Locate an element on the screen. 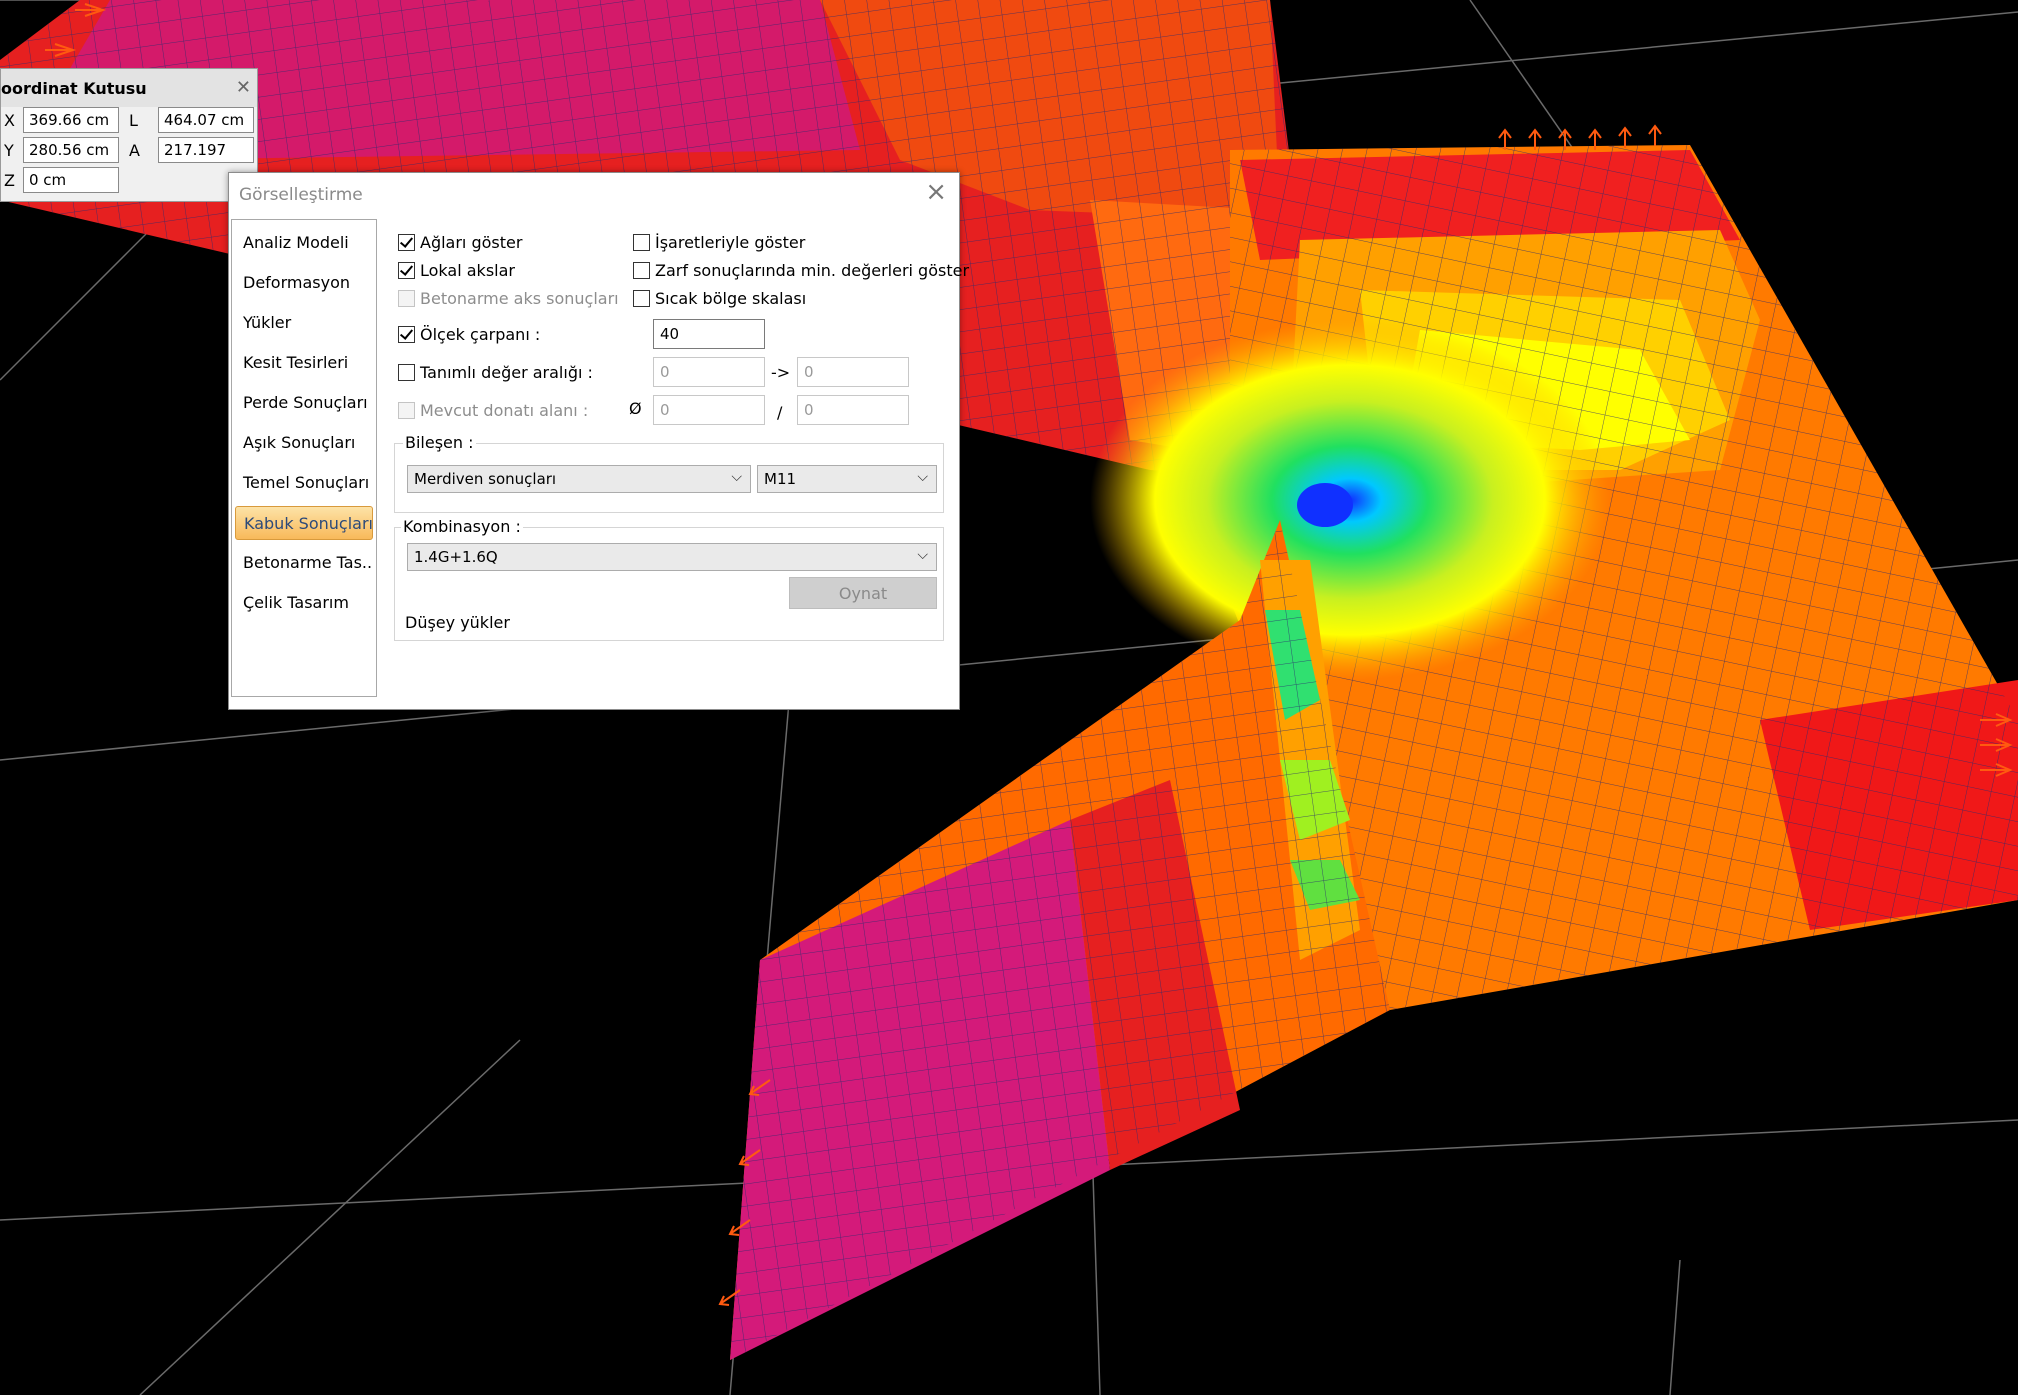 This screenshot has height=1395, width=2018. show-with-signs-checkbox: İşaretleriyle göster is located at coordinates (719, 242).